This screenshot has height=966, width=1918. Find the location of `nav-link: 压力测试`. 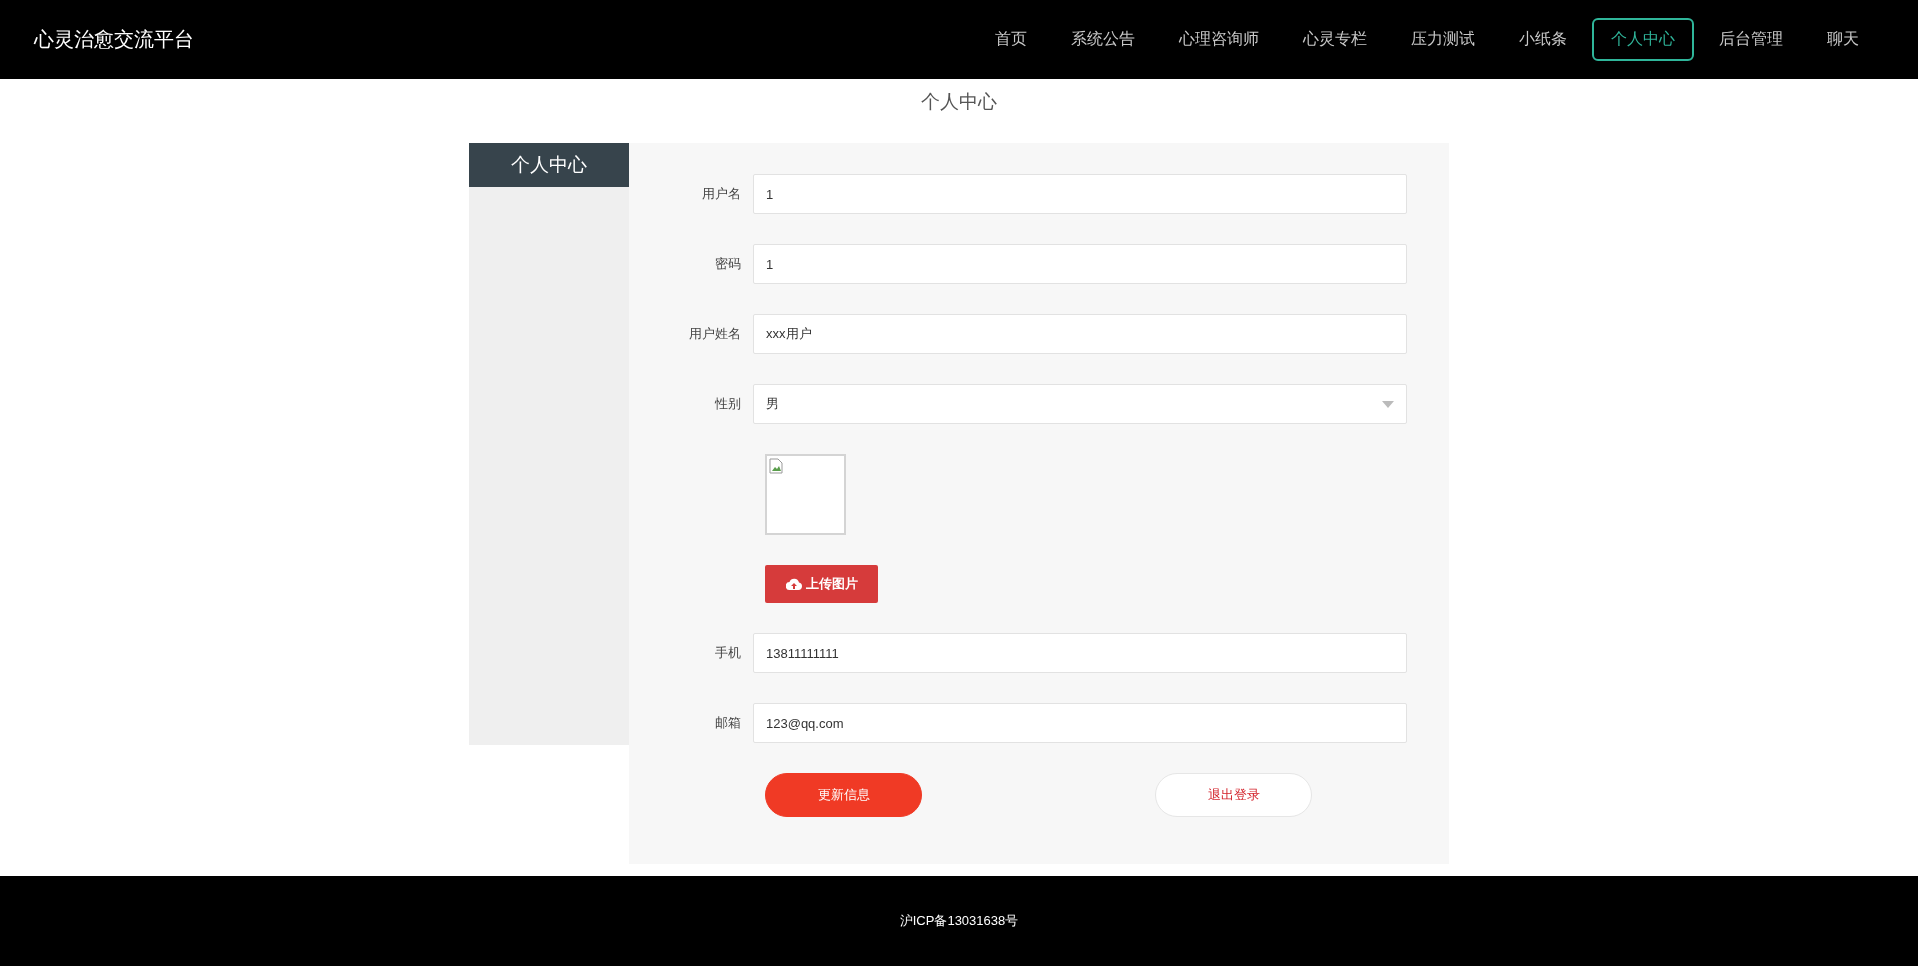

nav-link: 压力测试 is located at coordinates (1443, 39).